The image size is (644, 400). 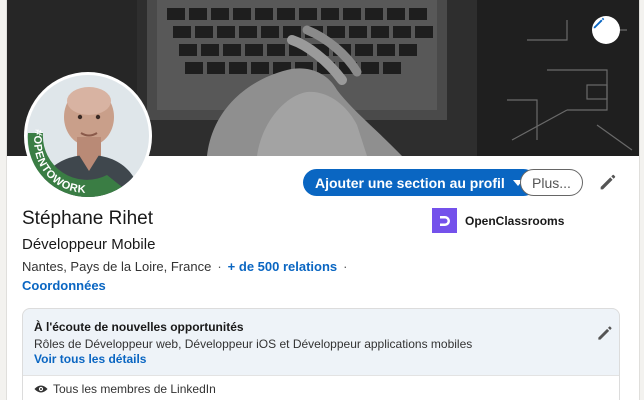 I want to click on avatar: #OPENTOWORK, so click(x=88, y=136).